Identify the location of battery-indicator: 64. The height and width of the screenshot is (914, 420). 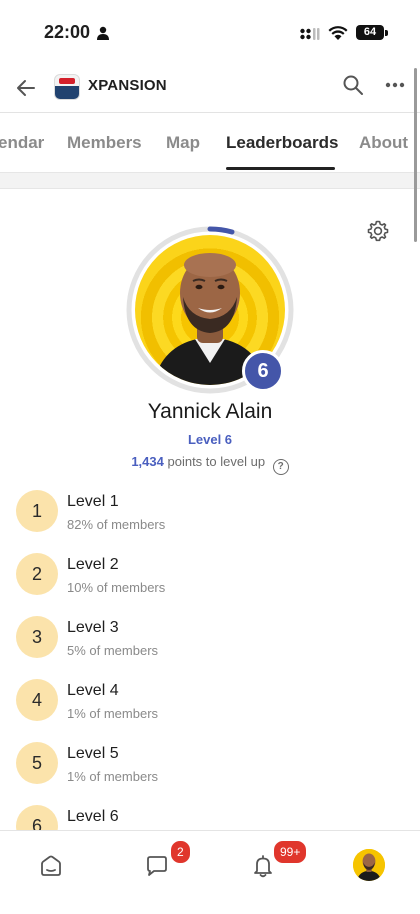
(370, 32).